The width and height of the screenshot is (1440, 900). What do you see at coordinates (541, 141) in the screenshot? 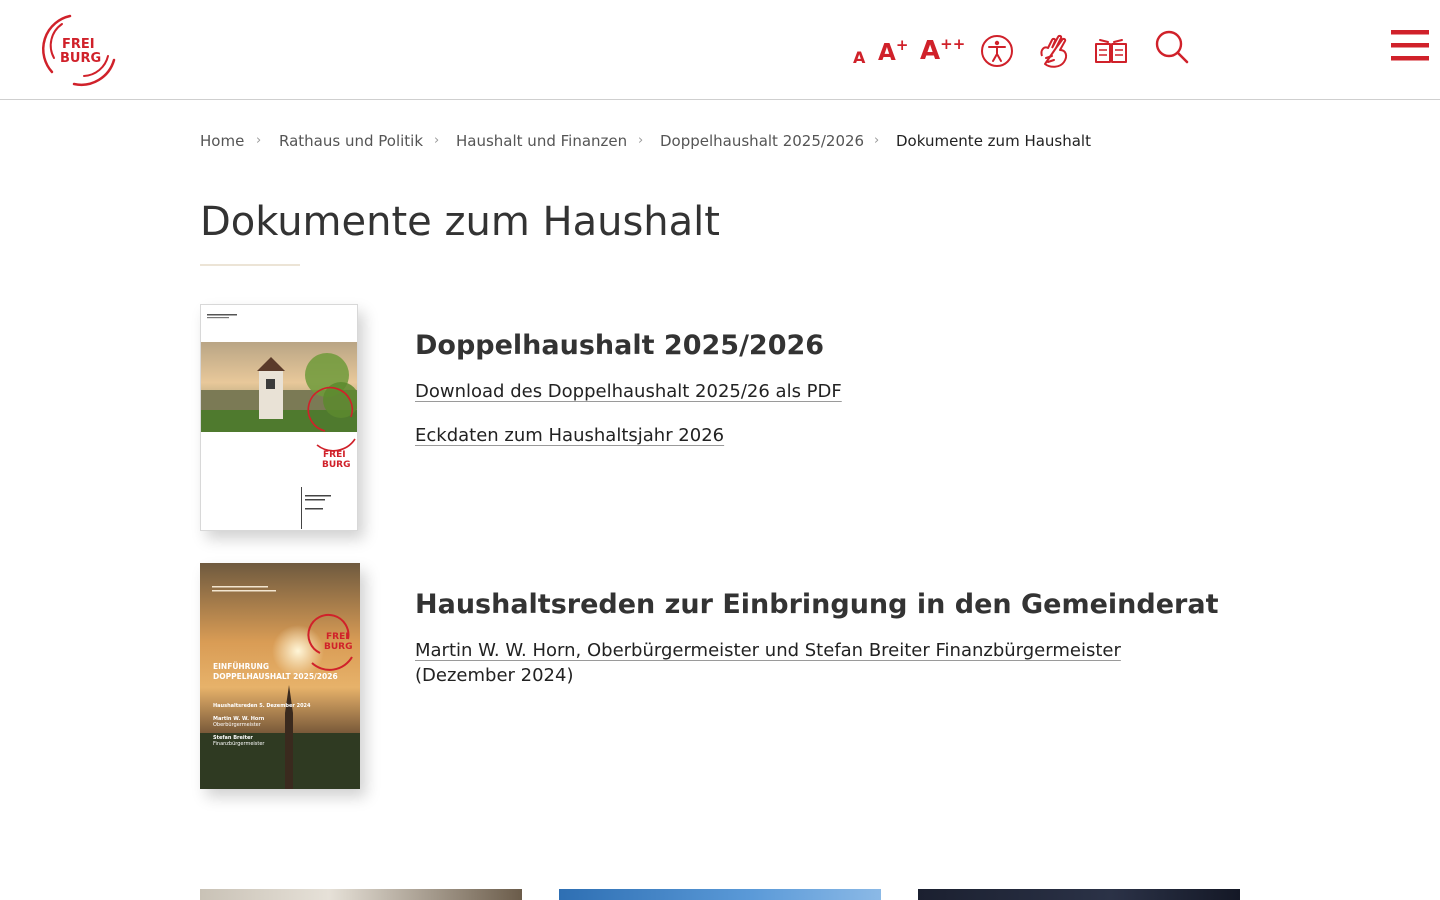
I see `breadcrumb-haushalt: Haushalt und Finanzen` at bounding box center [541, 141].